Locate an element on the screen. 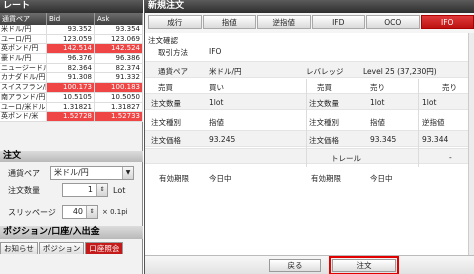 This screenshot has height=274, width=474. tab-account: 口座照会 is located at coordinates (104, 248).